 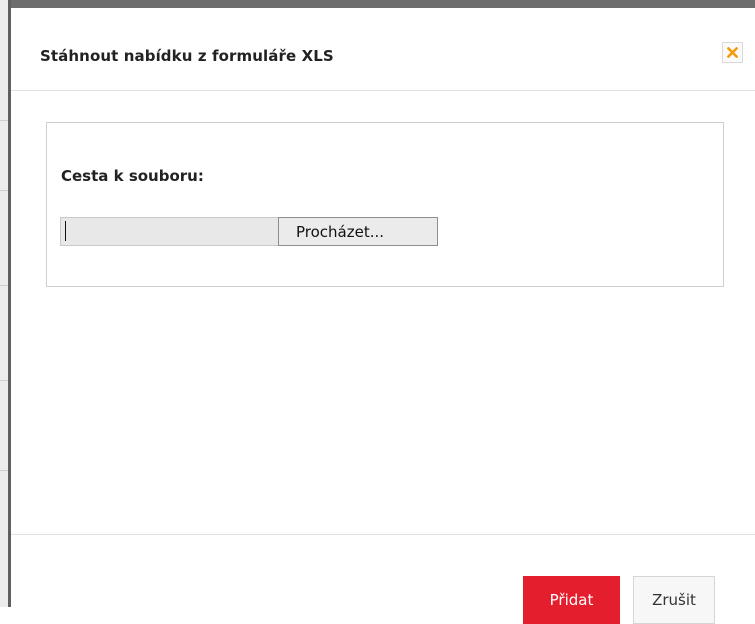 What do you see at coordinates (132, 176) in the screenshot?
I see `file-path-label: Cesta k souboru:` at bounding box center [132, 176].